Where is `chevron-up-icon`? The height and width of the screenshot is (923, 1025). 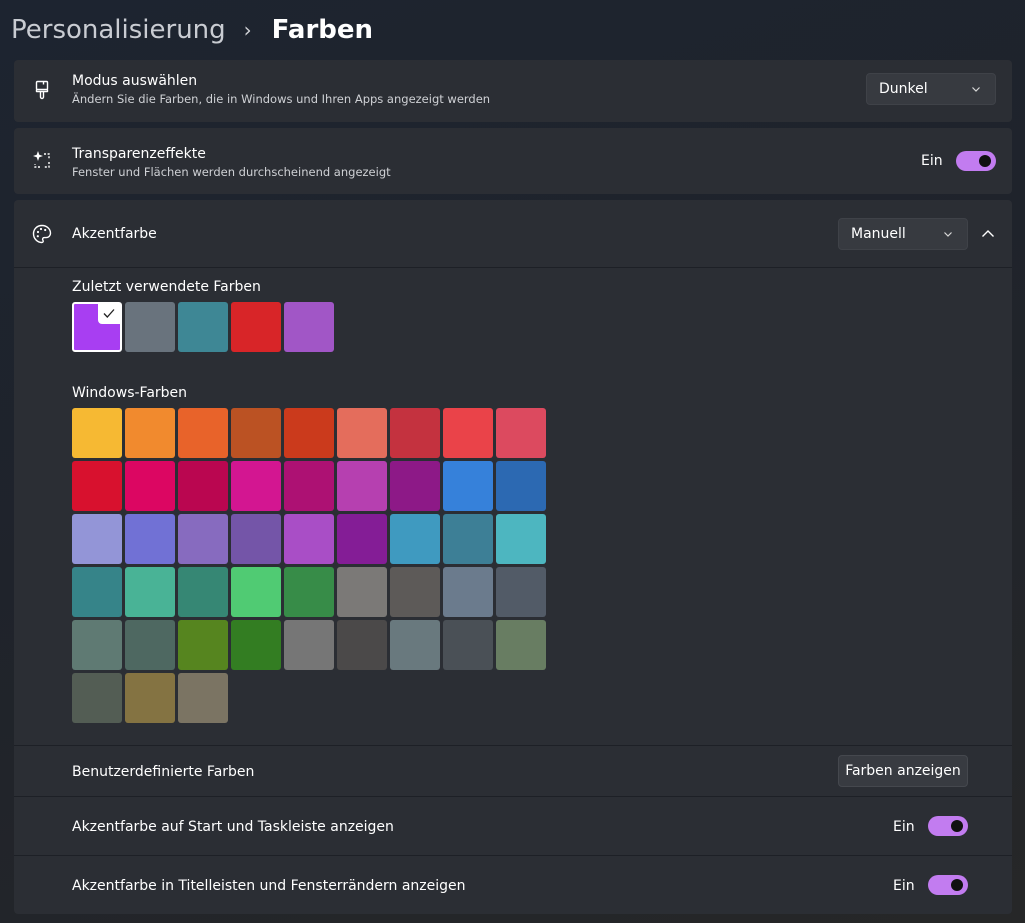
chevron-up-icon is located at coordinates (988, 234).